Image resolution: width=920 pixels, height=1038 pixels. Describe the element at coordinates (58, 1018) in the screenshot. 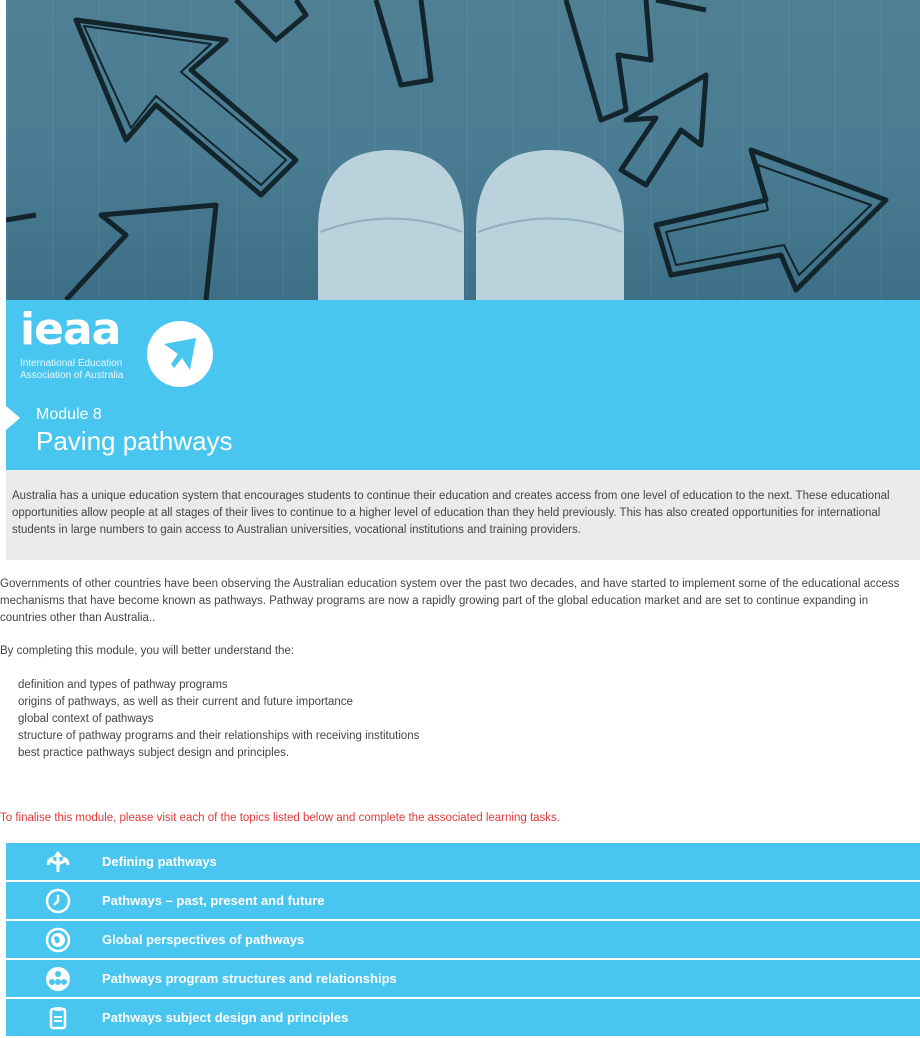

I see `clipboard-icon` at that location.